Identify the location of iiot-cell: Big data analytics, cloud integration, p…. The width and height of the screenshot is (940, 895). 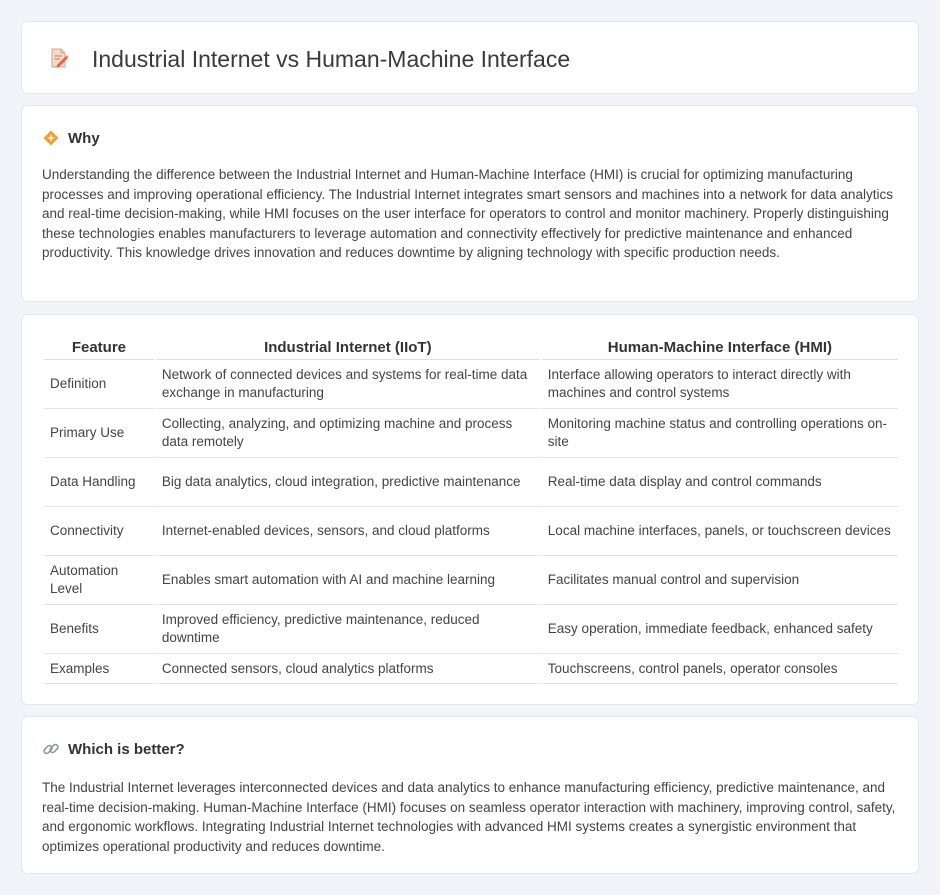
(347, 482).